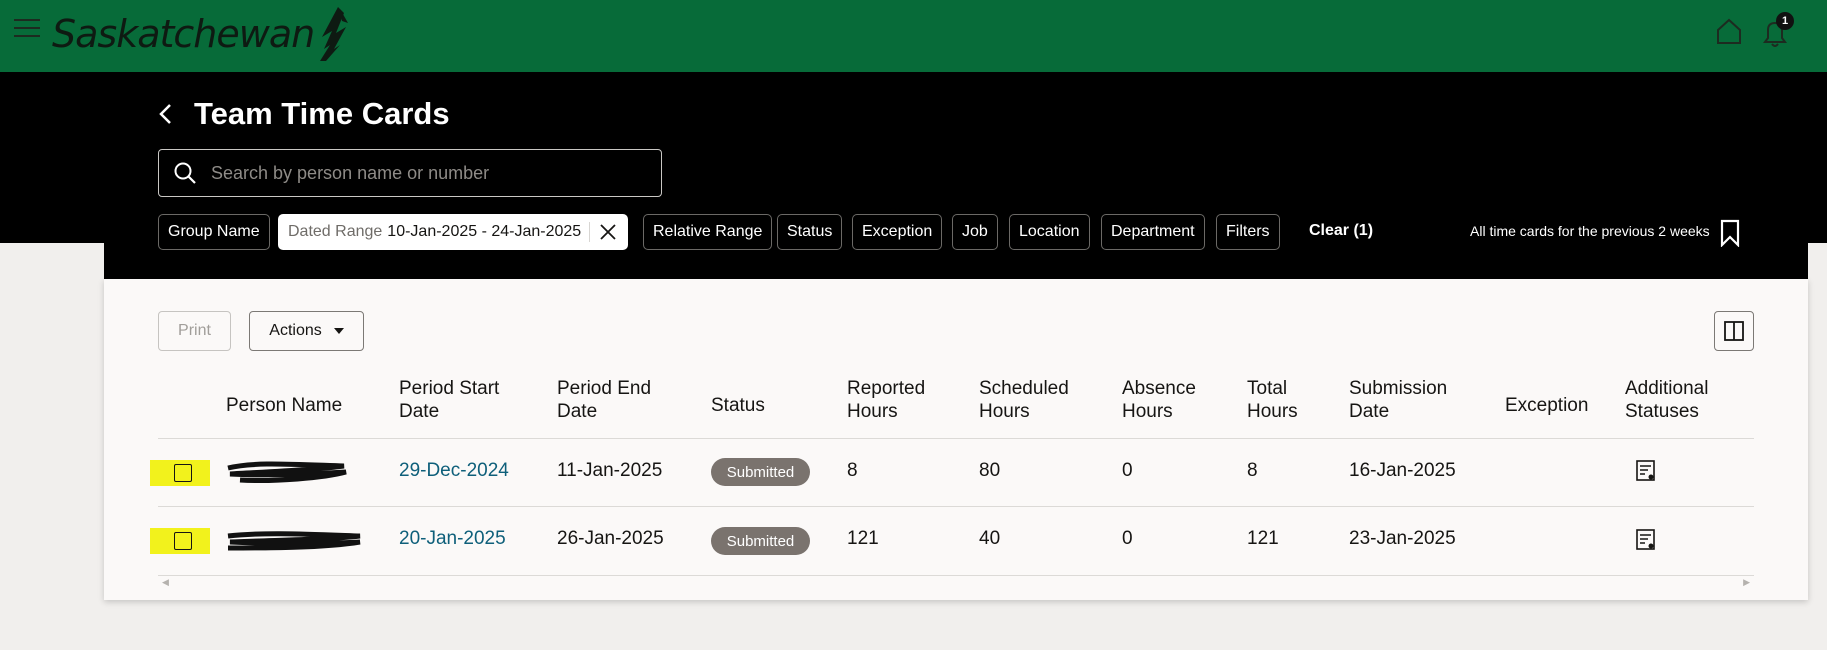 This screenshot has height=650, width=1827. Describe the element at coordinates (452, 539) in the screenshot. I see `period-start-link: 20-Jan-2025` at that location.